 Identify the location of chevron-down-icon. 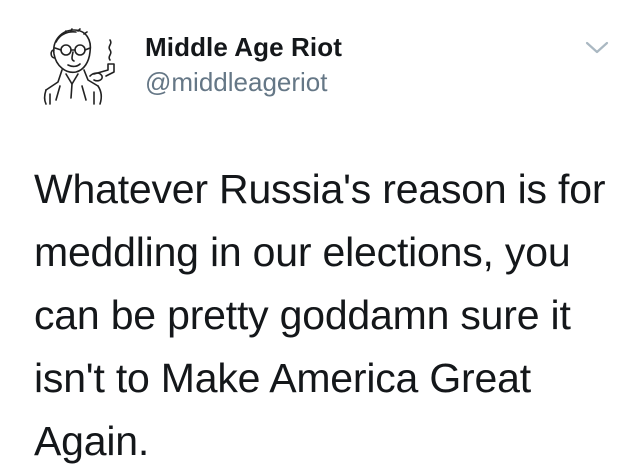
(597, 47).